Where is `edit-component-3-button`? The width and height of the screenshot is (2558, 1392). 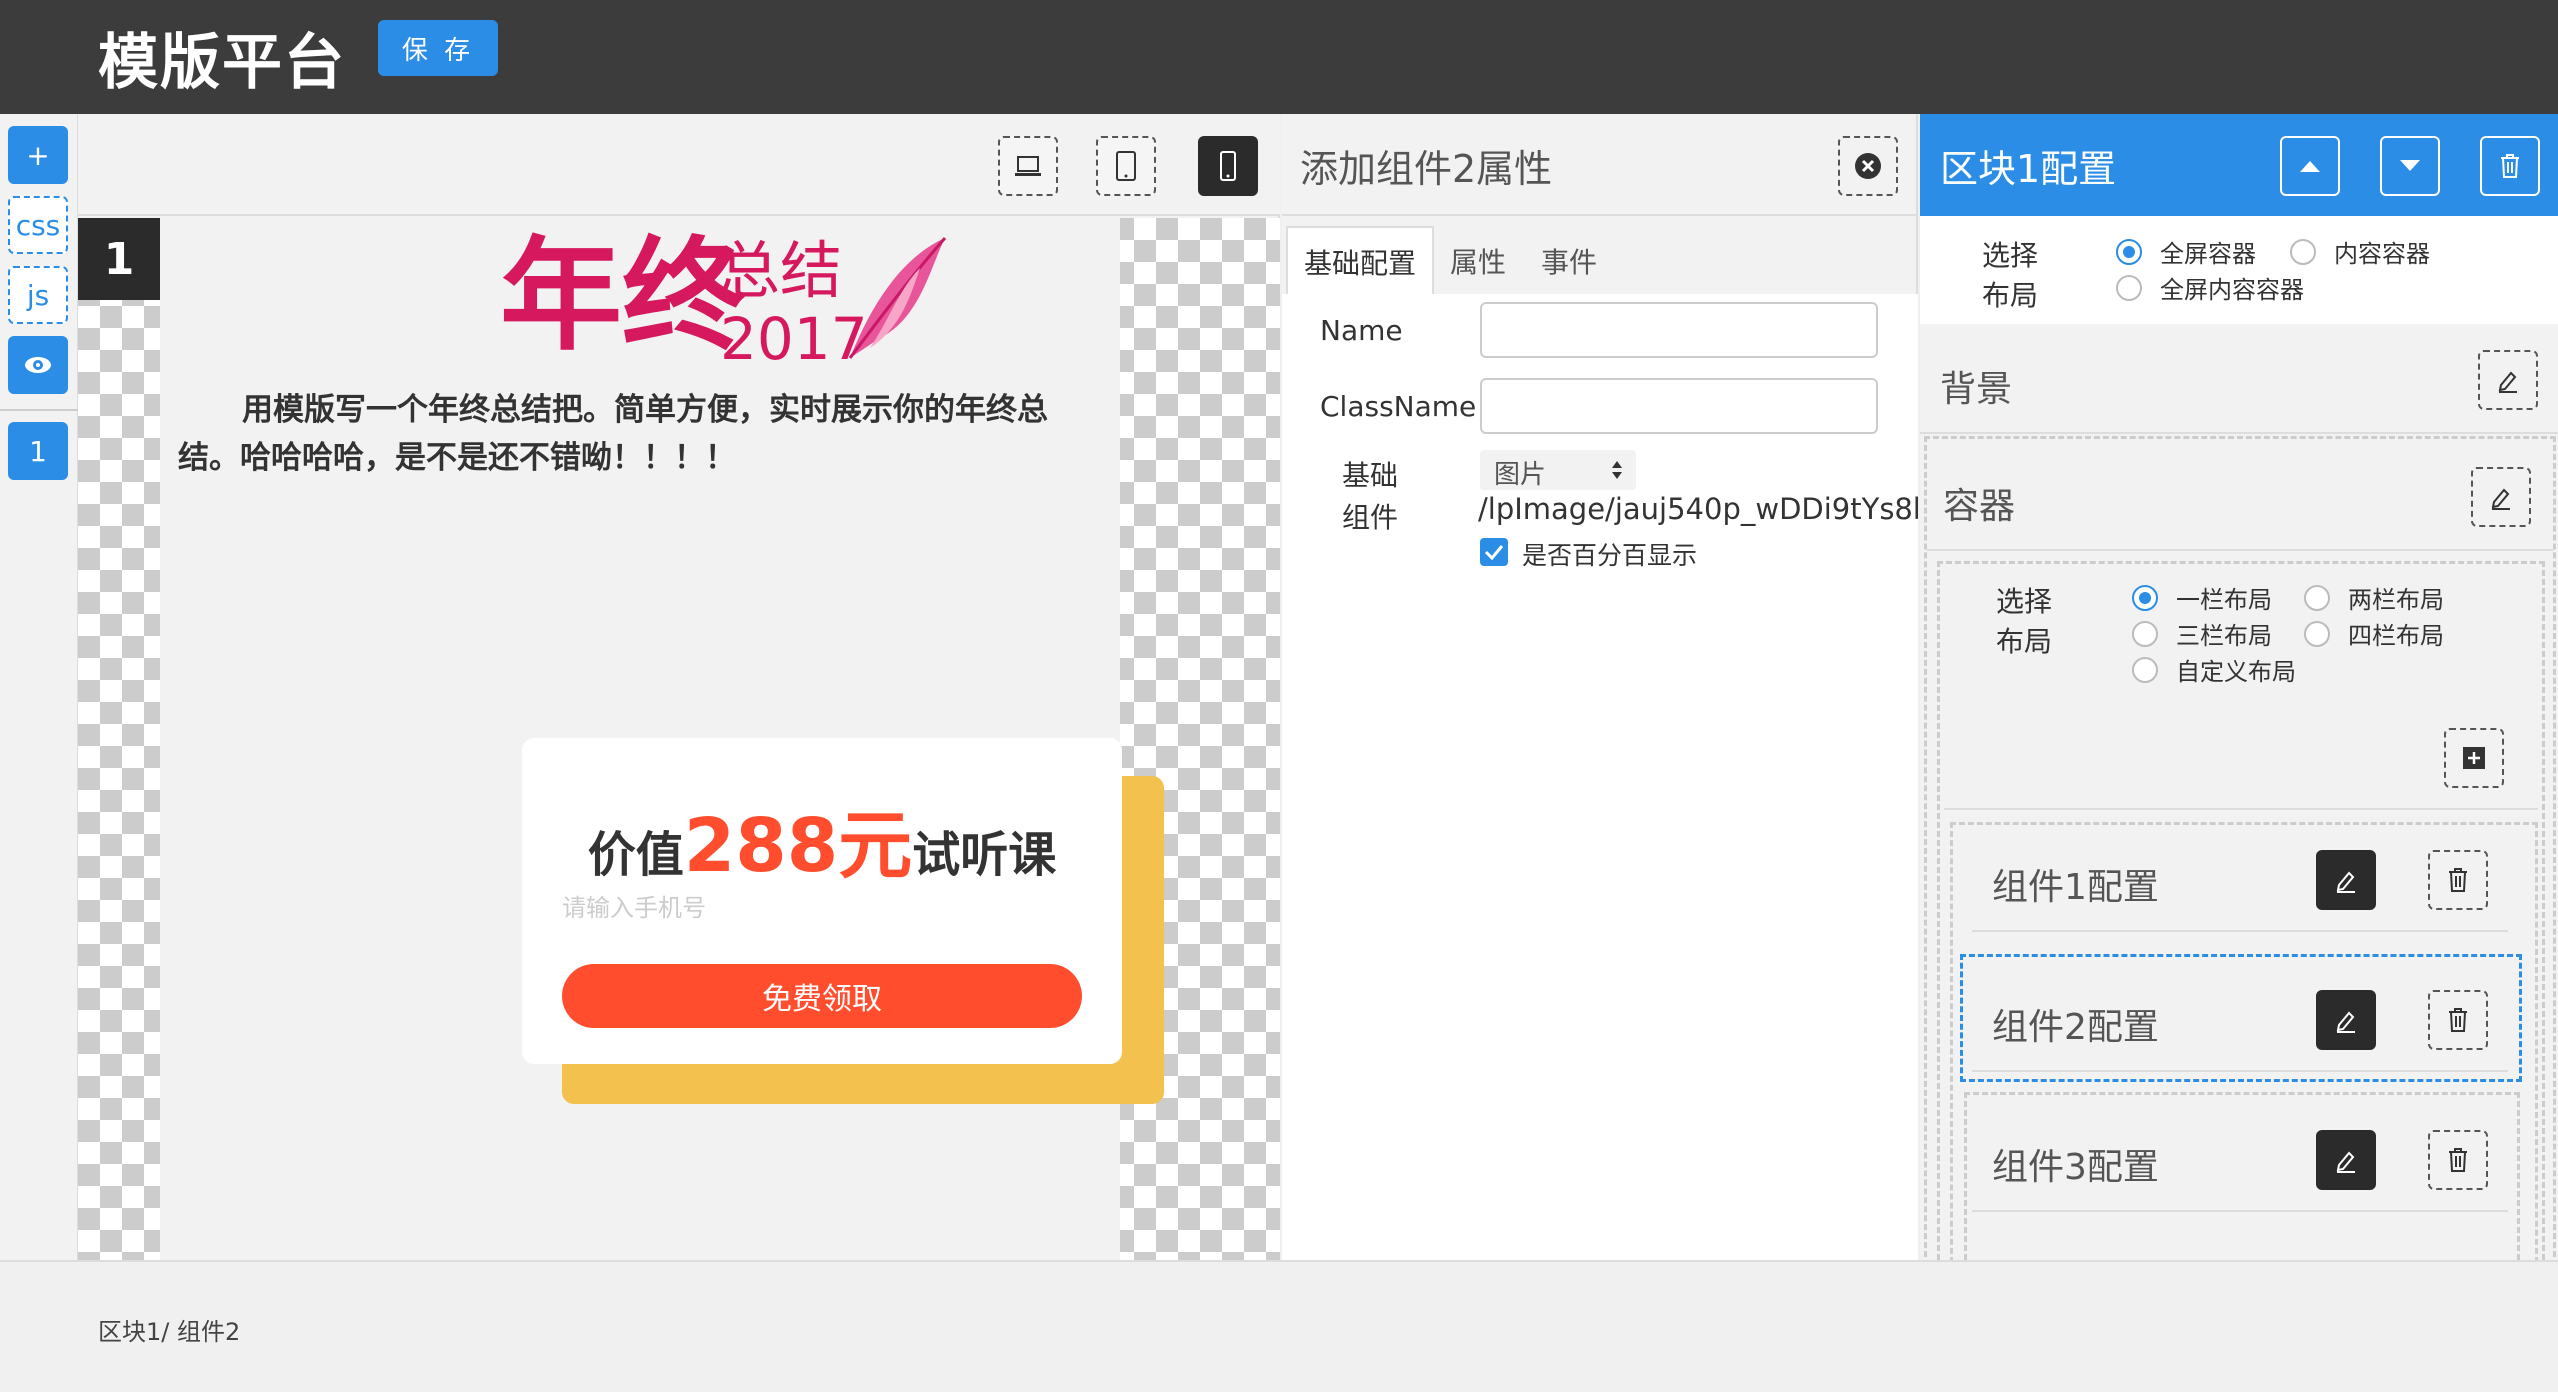 edit-component-3-button is located at coordinates (2346, 1160).